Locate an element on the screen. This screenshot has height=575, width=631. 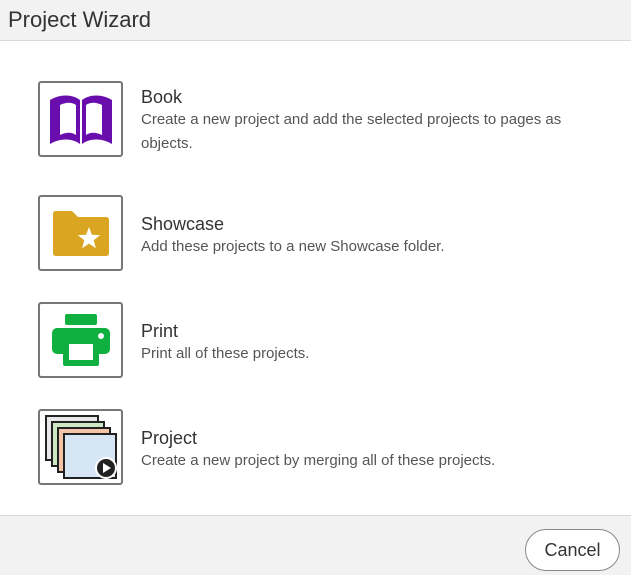
showcase-folder-star-icon is located at coordinates (81, 233).